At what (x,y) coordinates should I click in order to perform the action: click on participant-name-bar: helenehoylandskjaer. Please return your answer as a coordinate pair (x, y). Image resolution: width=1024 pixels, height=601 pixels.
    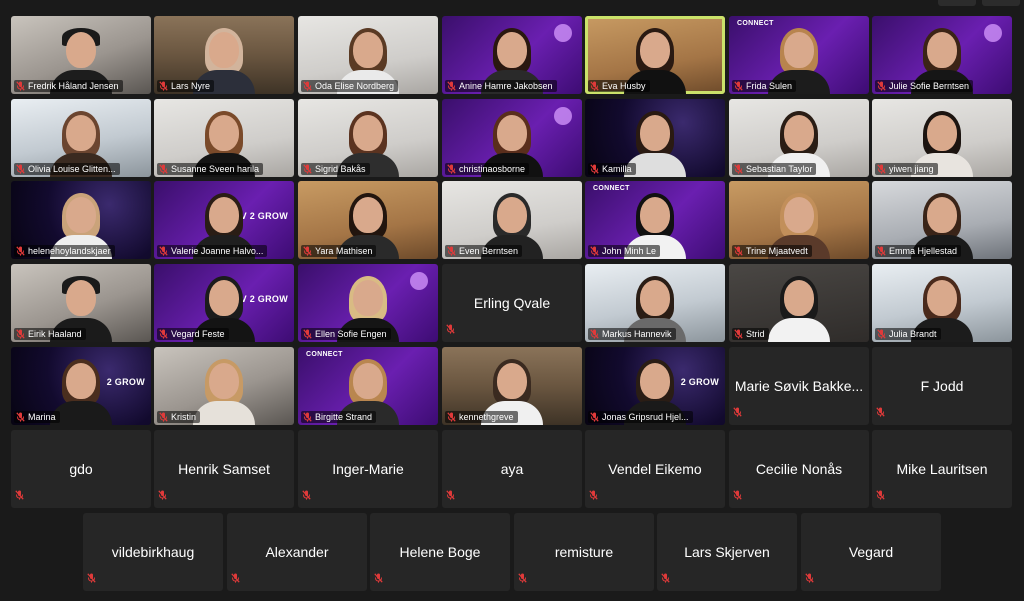
    Looking at the image, I should click on (64, 251).